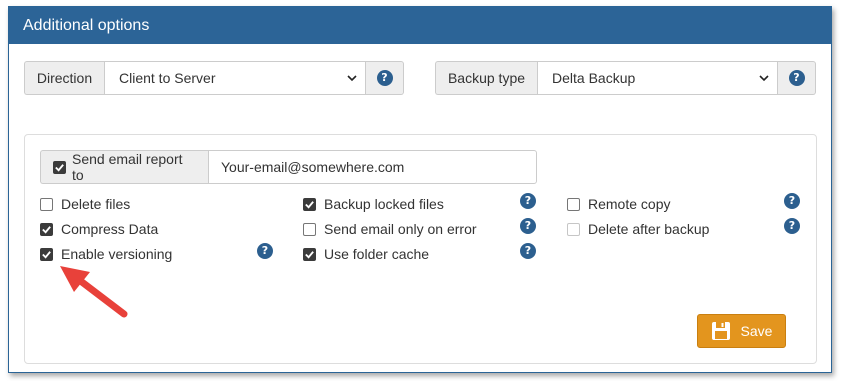  Describe the element at coordinates (528, 226) in the screenshot. I see `send-email-only-on-error-help-icon: ?` at that location.